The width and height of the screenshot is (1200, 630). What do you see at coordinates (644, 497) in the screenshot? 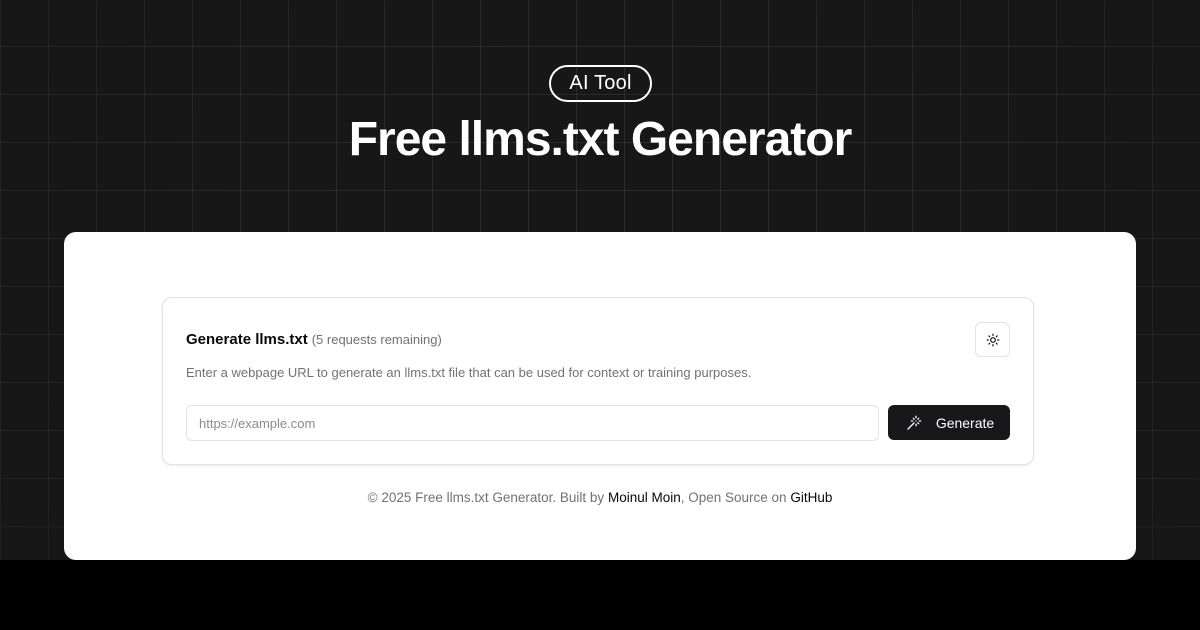
I see `author-link: Moinul Moin` at bounding box center [644, 497].